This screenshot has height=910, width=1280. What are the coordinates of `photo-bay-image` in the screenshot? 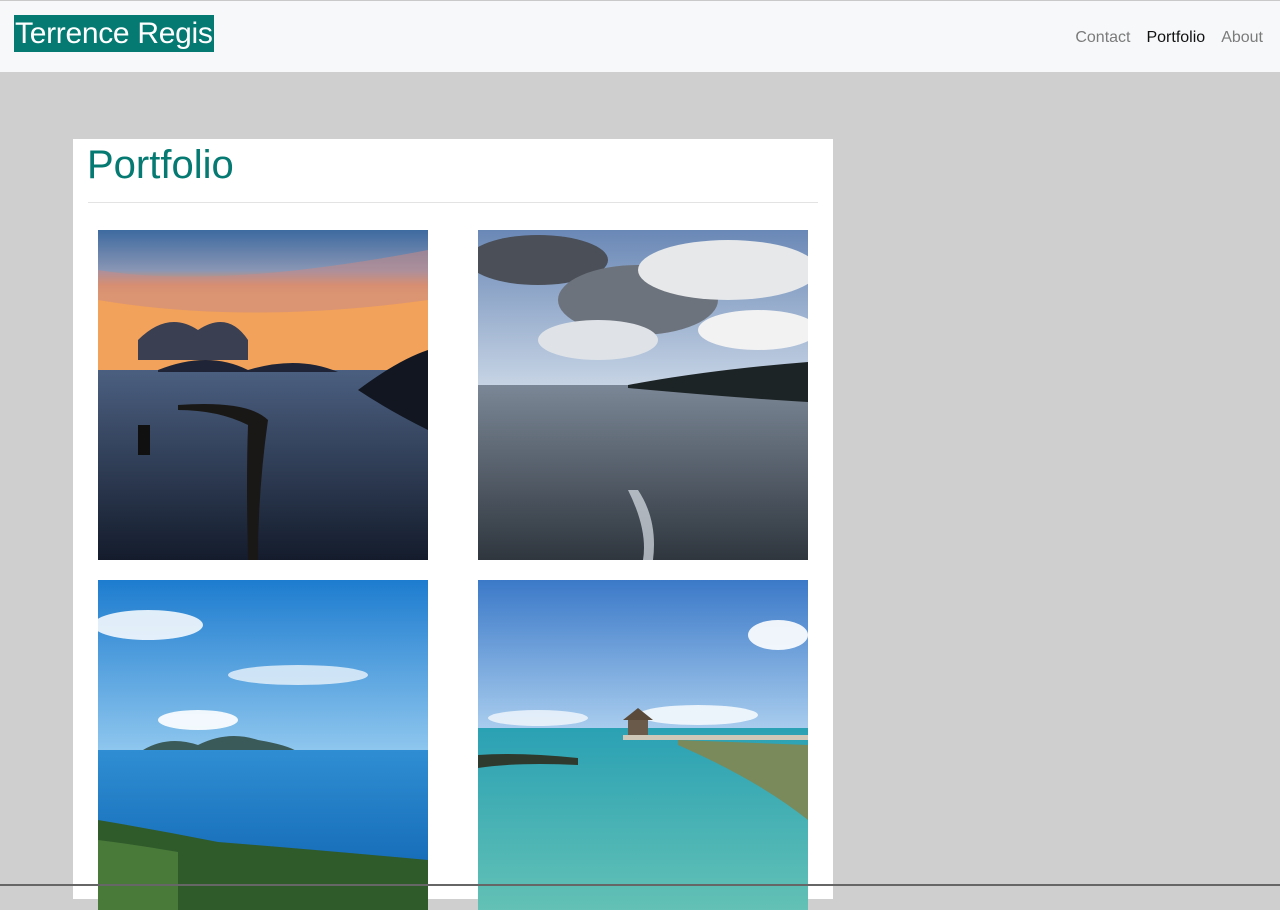 It's located at (263, 745).